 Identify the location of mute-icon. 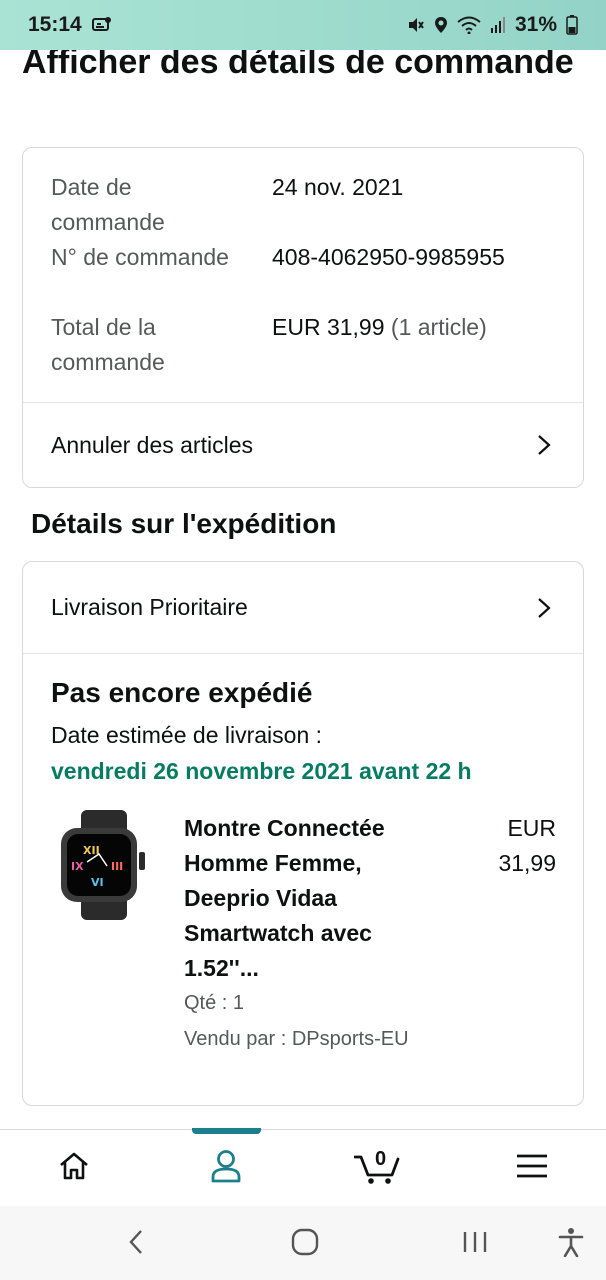
(416, 25).